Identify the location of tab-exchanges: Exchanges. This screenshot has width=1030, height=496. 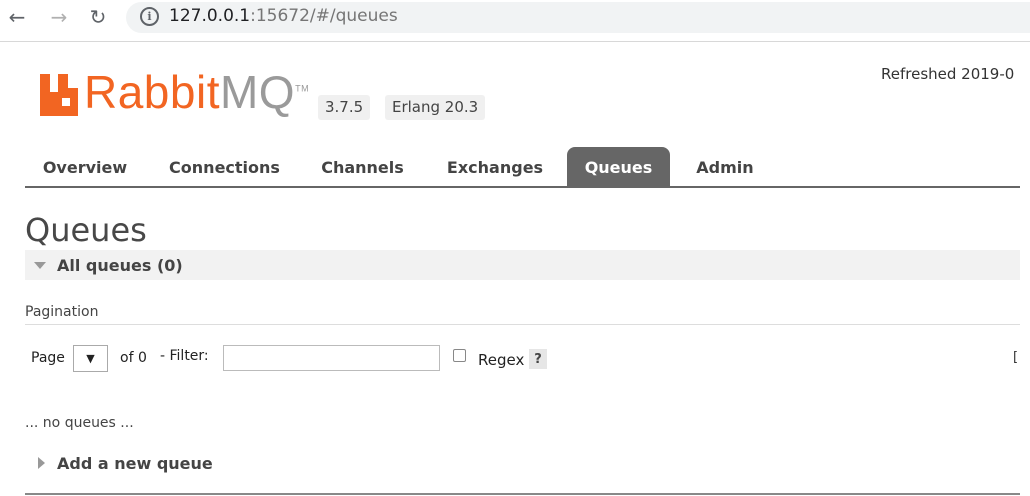
(495, 166).